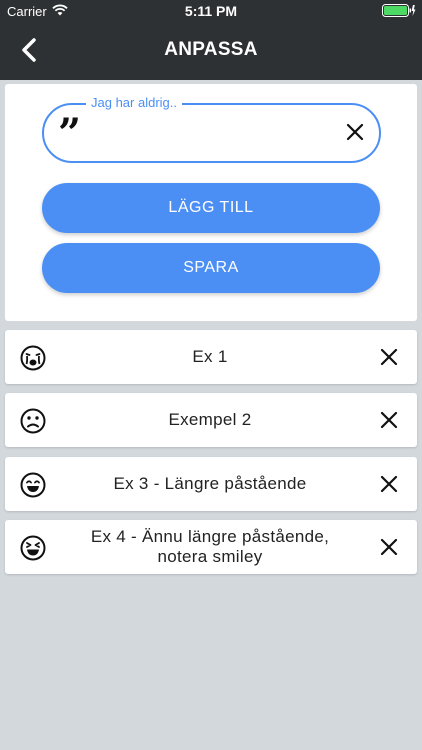 Image resolution: width=422 pixels, height=750 pixels. I want to click on battery-icon, so click(399, 12).